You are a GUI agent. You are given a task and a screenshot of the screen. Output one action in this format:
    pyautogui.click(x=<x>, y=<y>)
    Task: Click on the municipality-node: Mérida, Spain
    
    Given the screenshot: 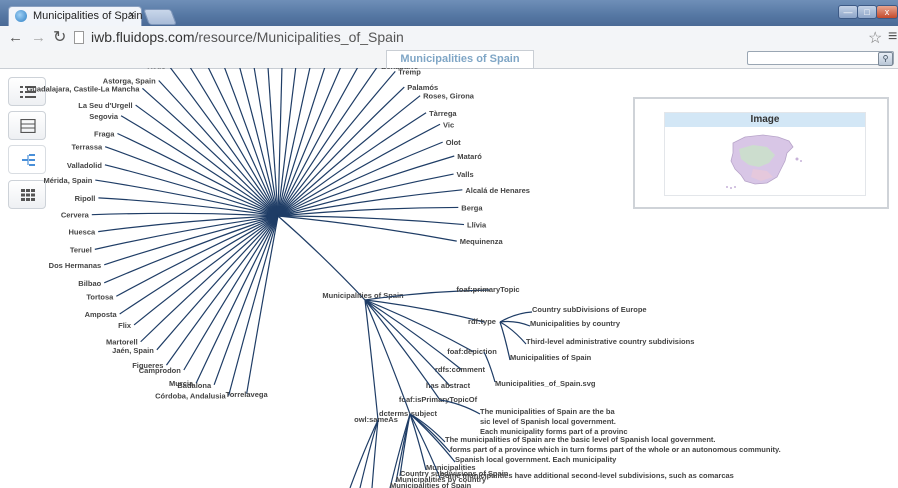 What is the action you would take?
    pyautogui.click(x=68, y=180)
    